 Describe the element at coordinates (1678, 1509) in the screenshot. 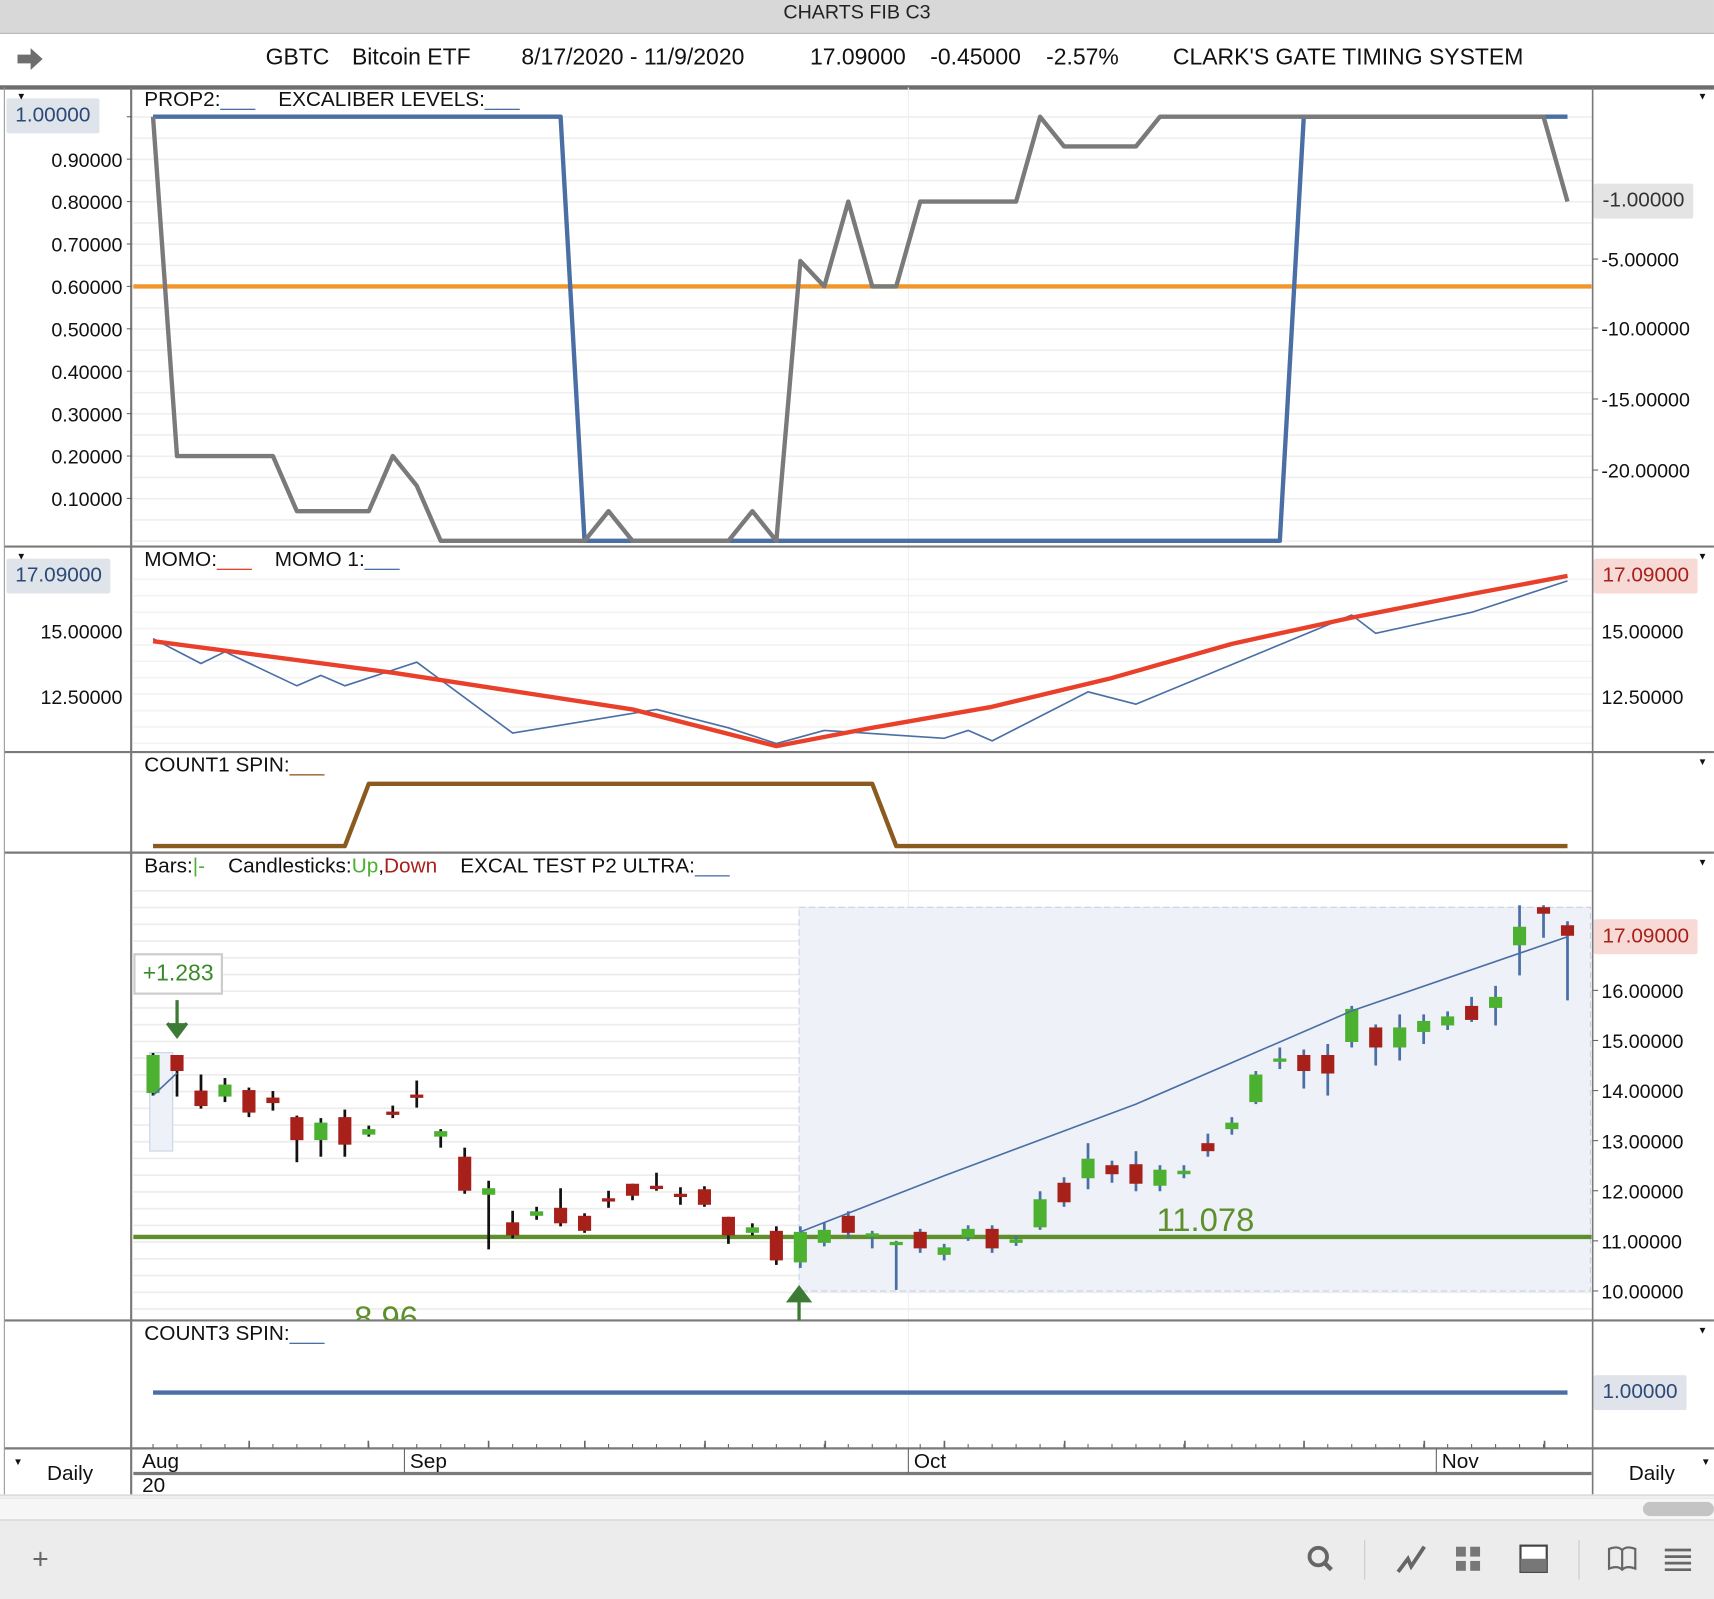

I see `scrollbar-thumb` at that location.